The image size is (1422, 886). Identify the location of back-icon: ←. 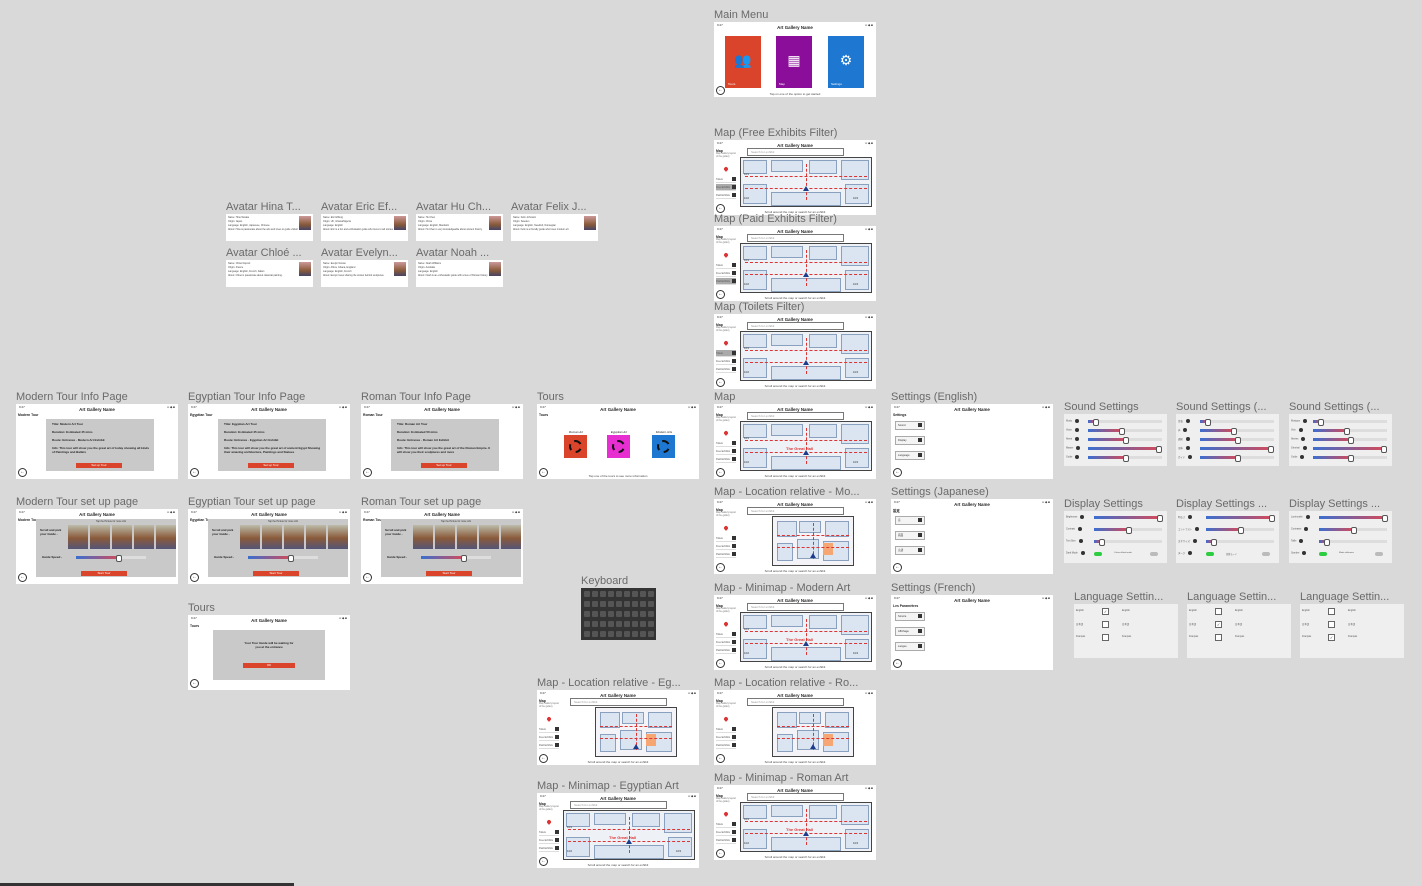
(367, 577).